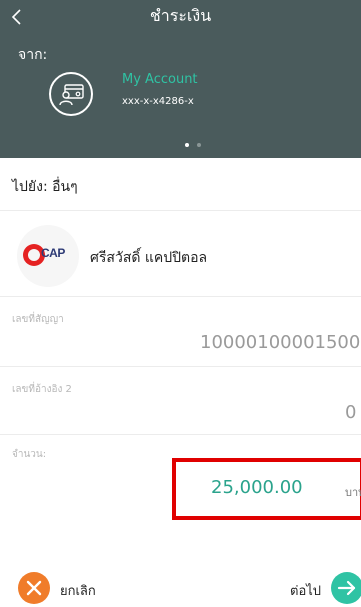 The height and width of the screenshot is (607, 361). I want to click on reference2-field: 0, so click(350, 412).